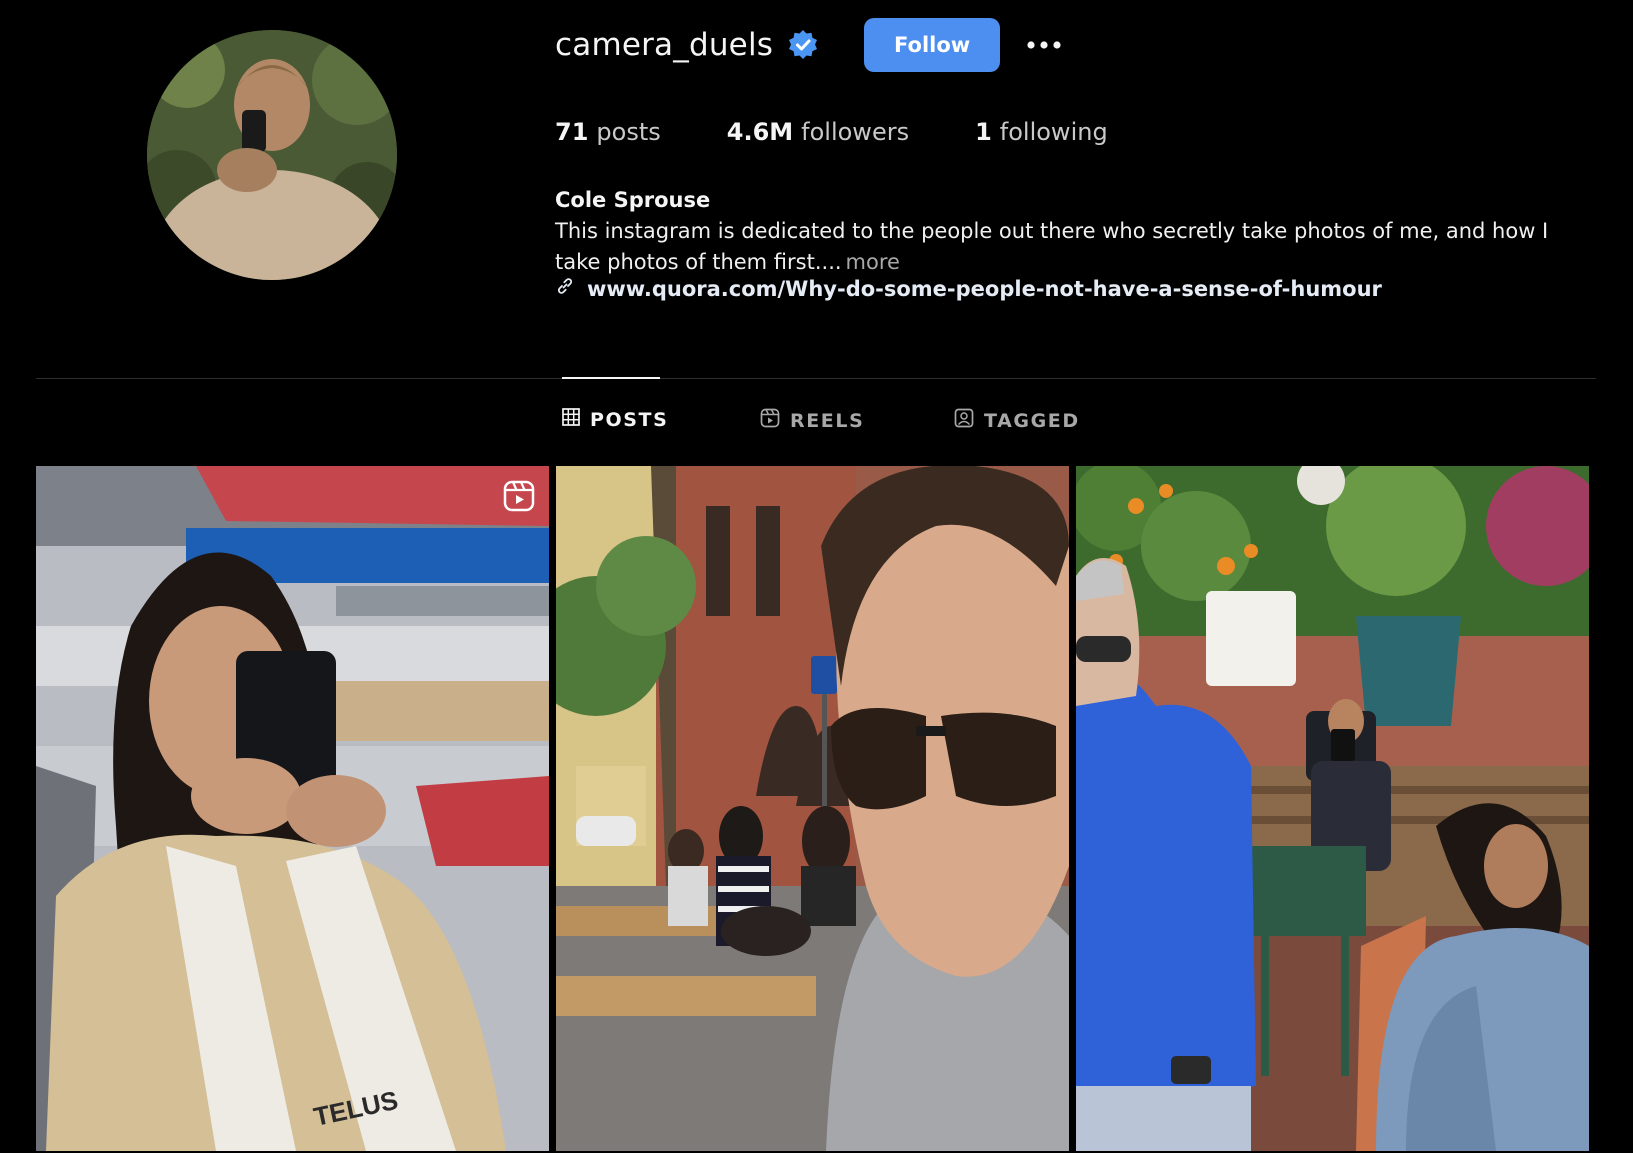  I want to click on bio-more-link: more, so click(873, 262).